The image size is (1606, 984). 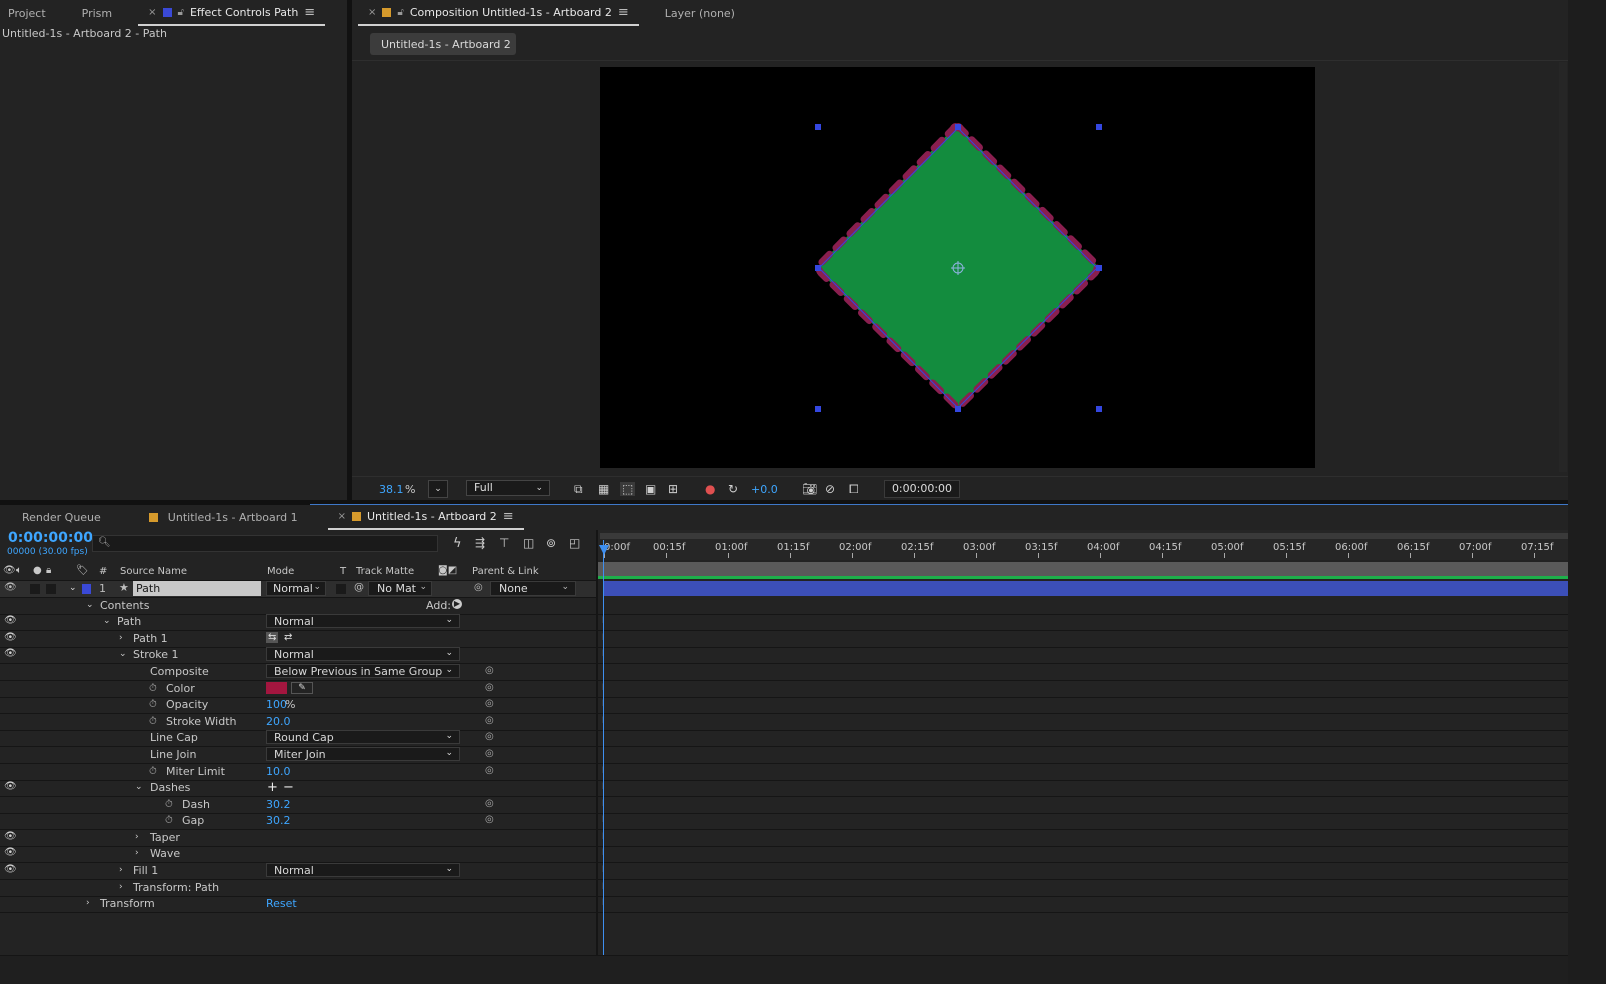 I want to click on tab-prism: Prism, so click(x=89, y=13).